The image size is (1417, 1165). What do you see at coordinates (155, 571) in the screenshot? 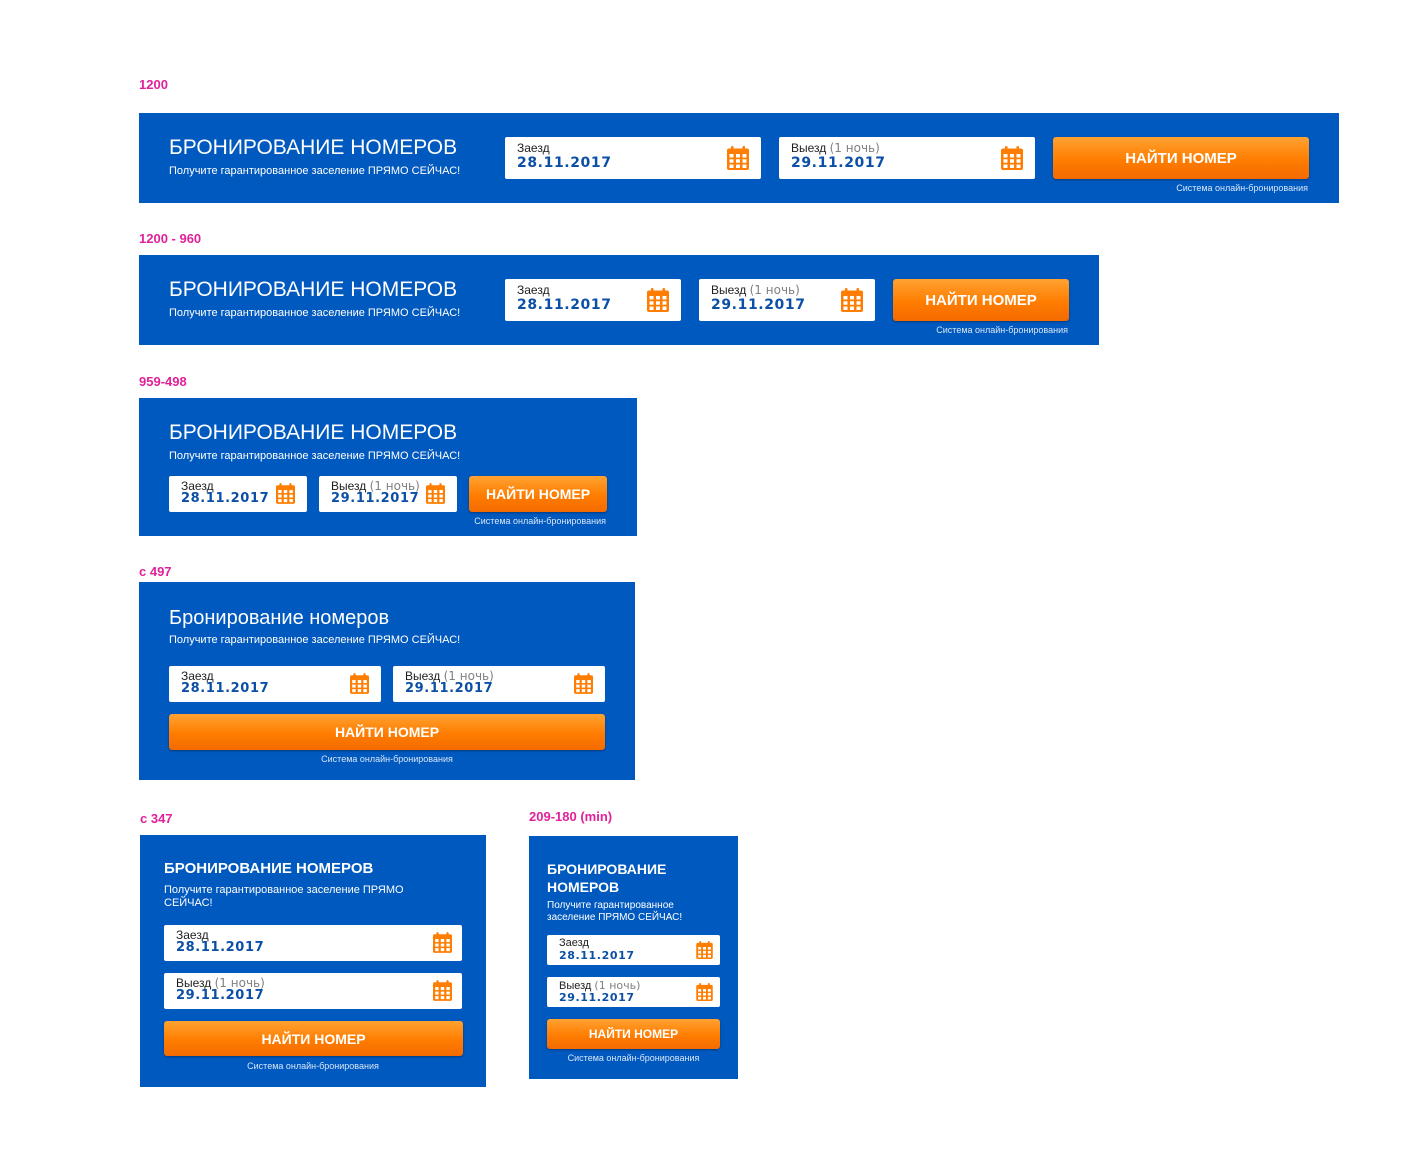
I see `breakpoint-label-497: с 497` at bounding box center [155, 571].